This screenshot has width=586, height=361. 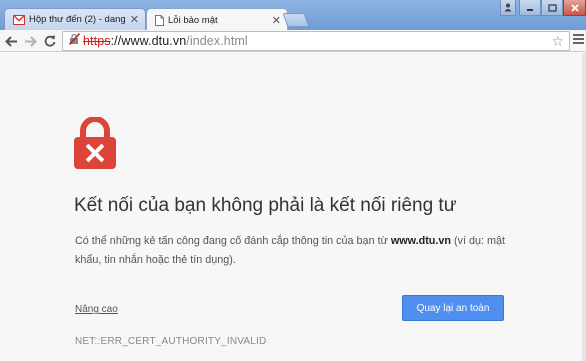 I want to click on insecure-lock-icon, so click(x=74, y=41).